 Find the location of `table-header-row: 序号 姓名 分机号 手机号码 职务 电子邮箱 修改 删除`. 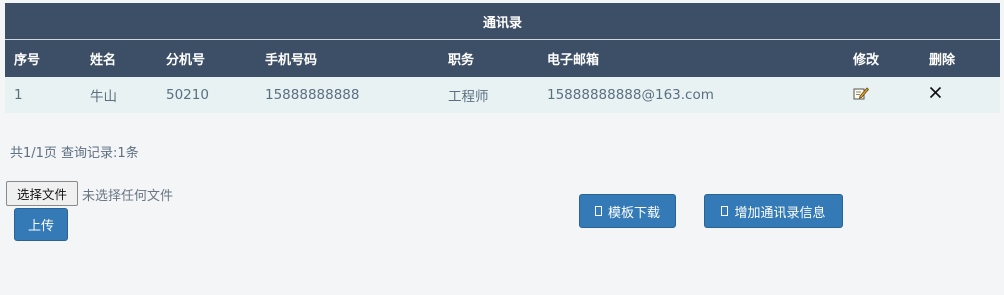

table-header-row: 序号 姓名 分机号 手机号码 职务 电子邮箱 修改 删除 is located at coordinates (502, 58).